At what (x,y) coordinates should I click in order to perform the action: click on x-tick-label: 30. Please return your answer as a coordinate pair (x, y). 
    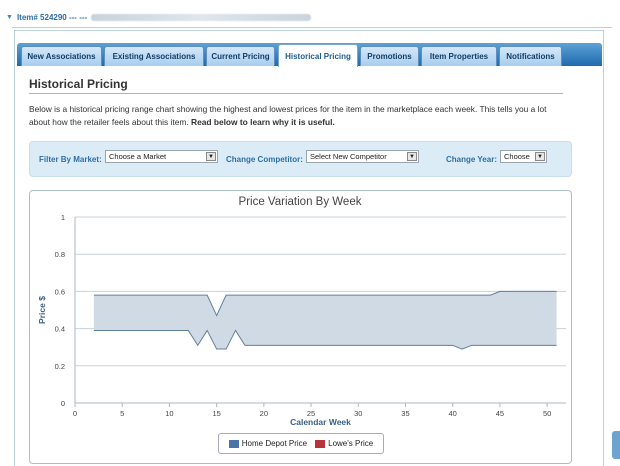
    Looking at the image, I should click on (358, 413).